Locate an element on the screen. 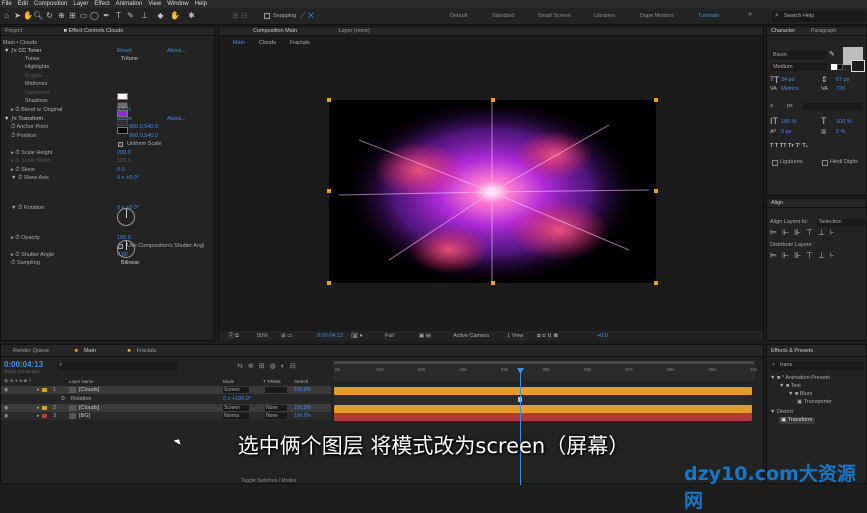 This screenshot has height=513, width=867. handle-bc is located at coordinates (493, 283).